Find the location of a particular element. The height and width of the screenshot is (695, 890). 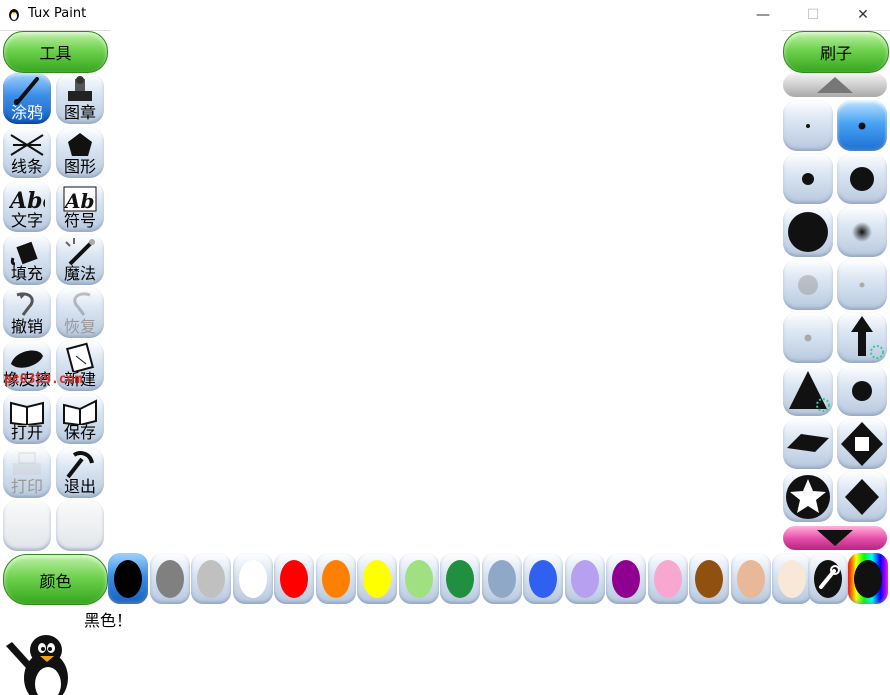

arrow-up-brush-icon is located at coordinates (867, 337).